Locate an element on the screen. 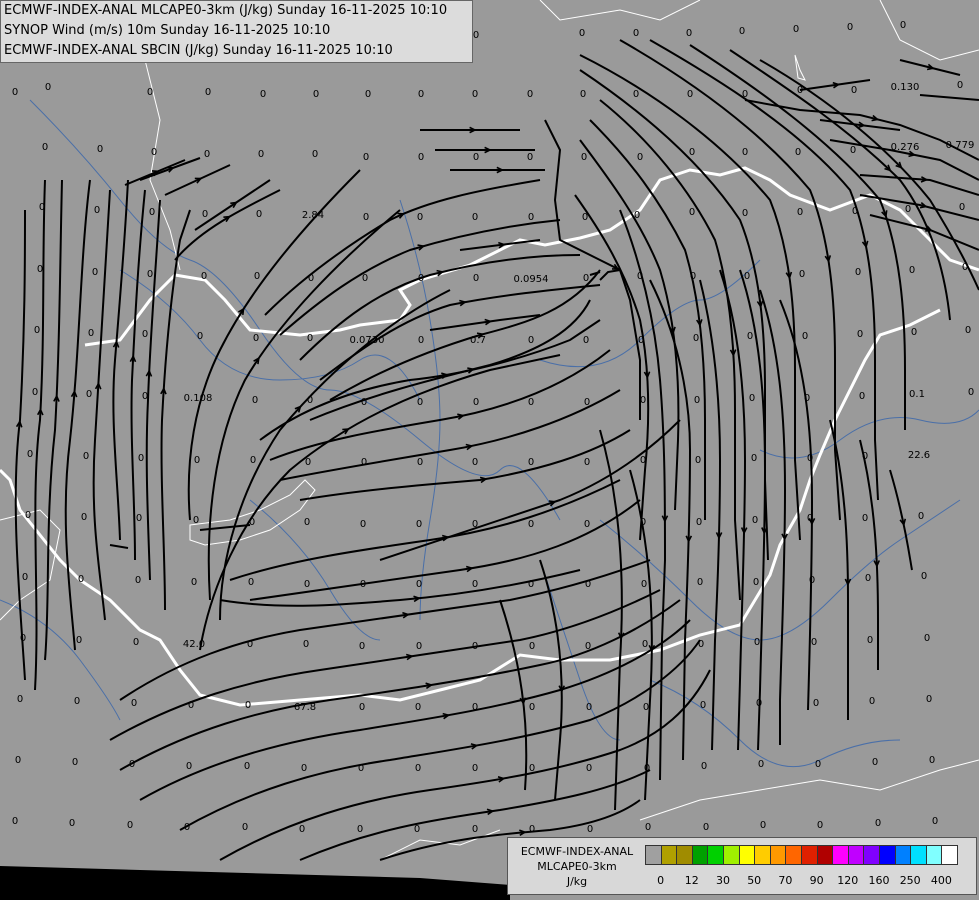 This screenshot has height=900, width=979. legend-units: J/kg is located at coordinates (577, 881).